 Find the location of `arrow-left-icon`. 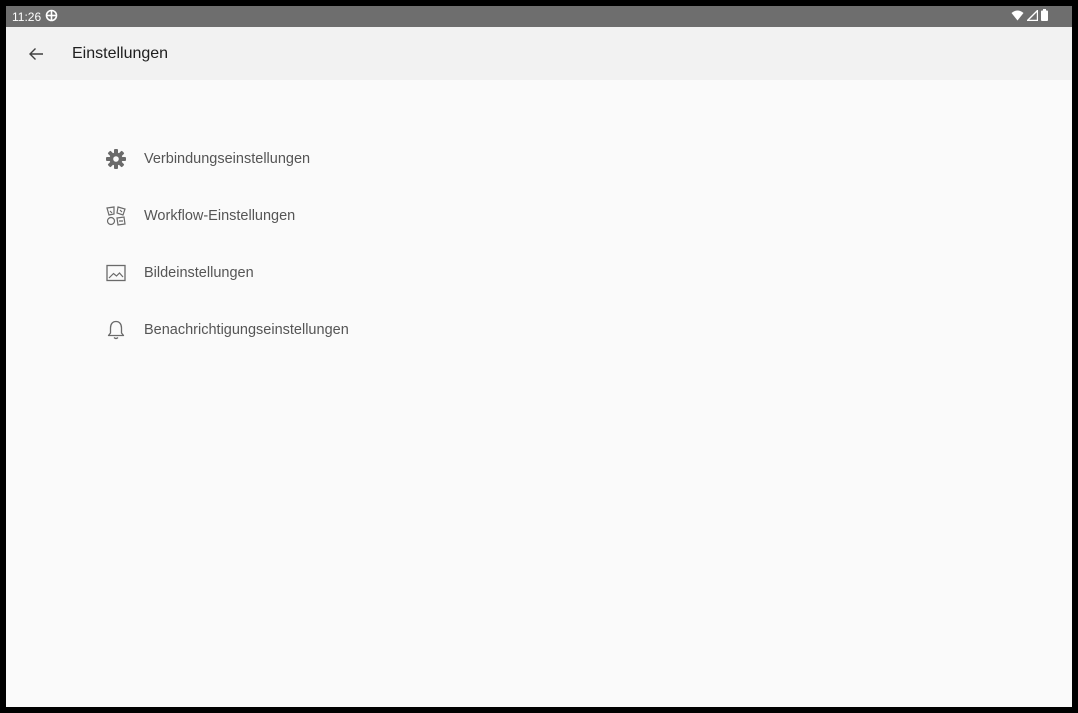

arrow-left-icon is located at coordinates (36, 53).